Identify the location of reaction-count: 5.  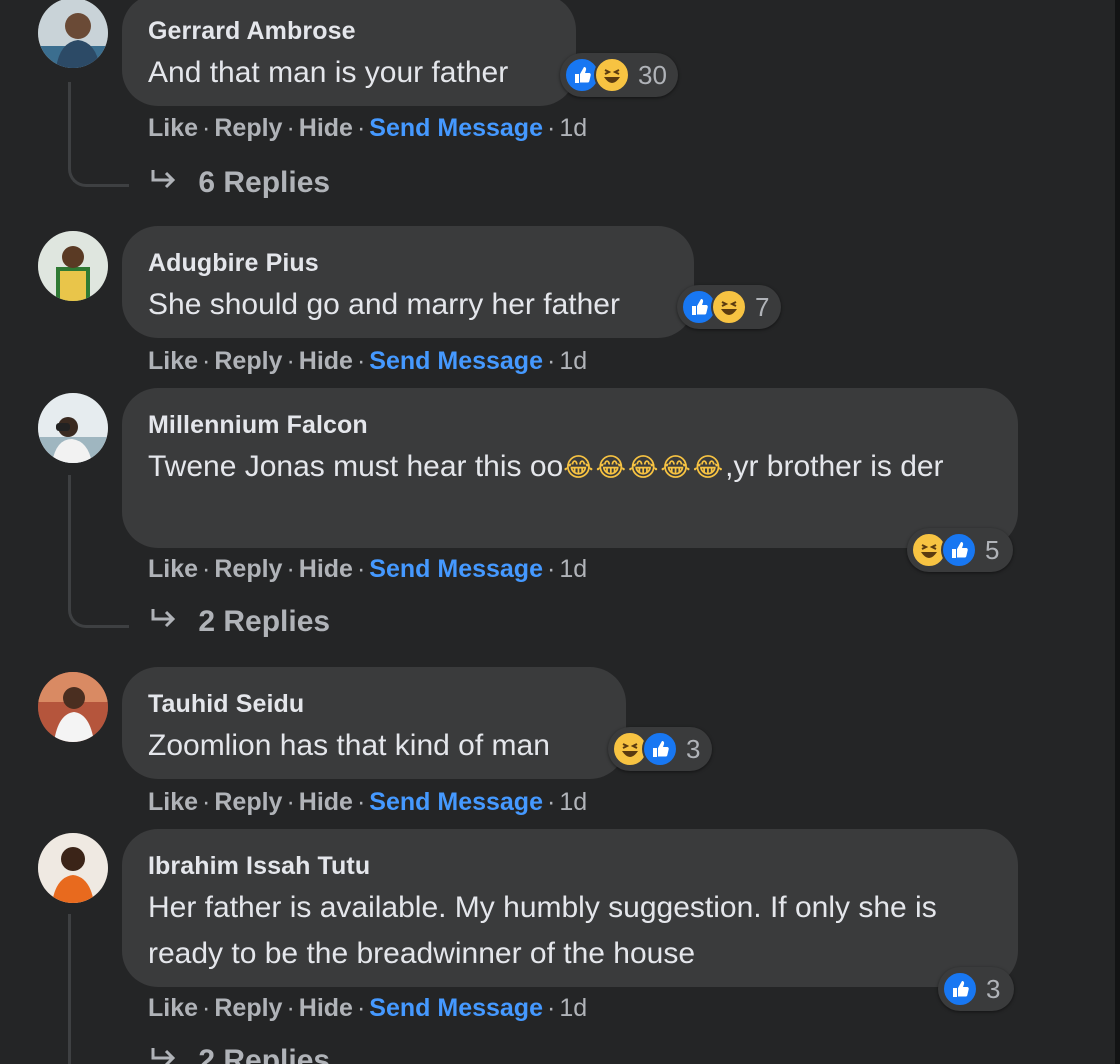
(992, 549).